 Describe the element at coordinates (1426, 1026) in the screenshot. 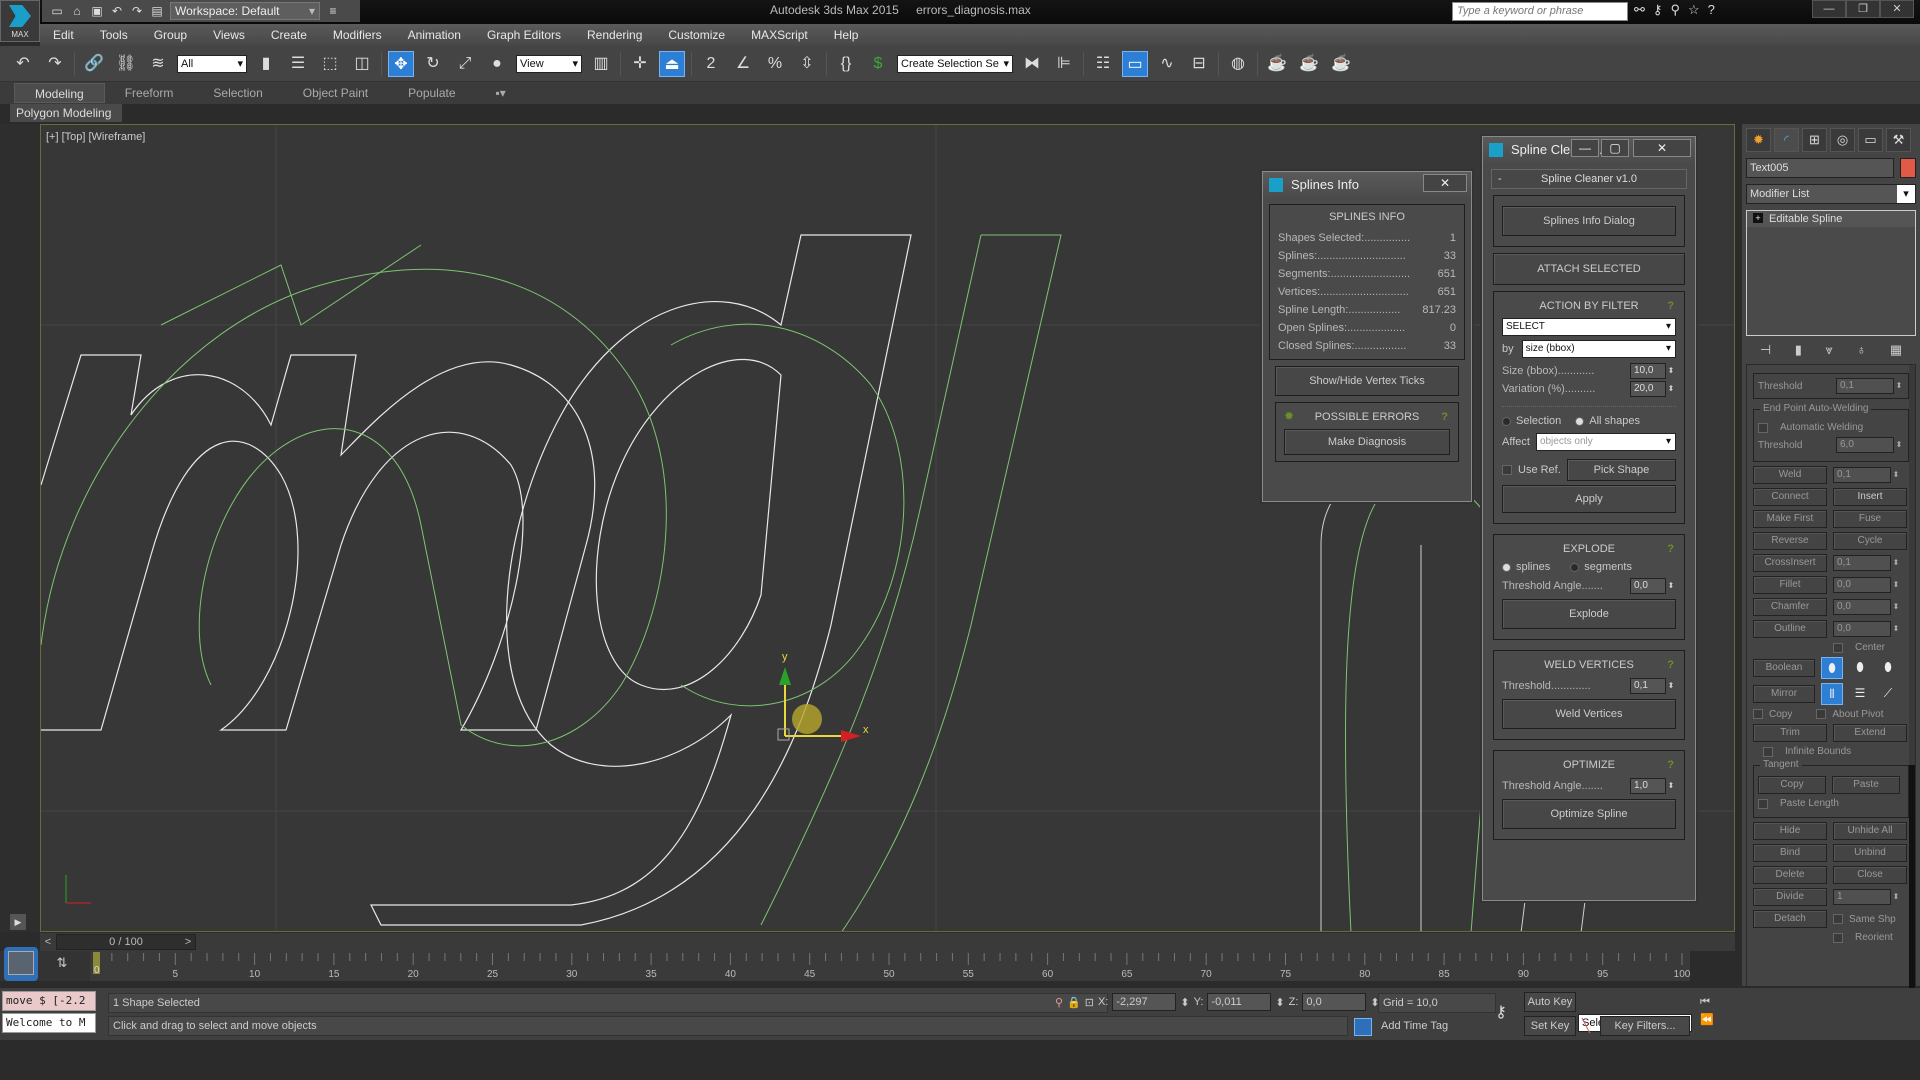

I see `add-time-tag: Add Time Tag` at that location.